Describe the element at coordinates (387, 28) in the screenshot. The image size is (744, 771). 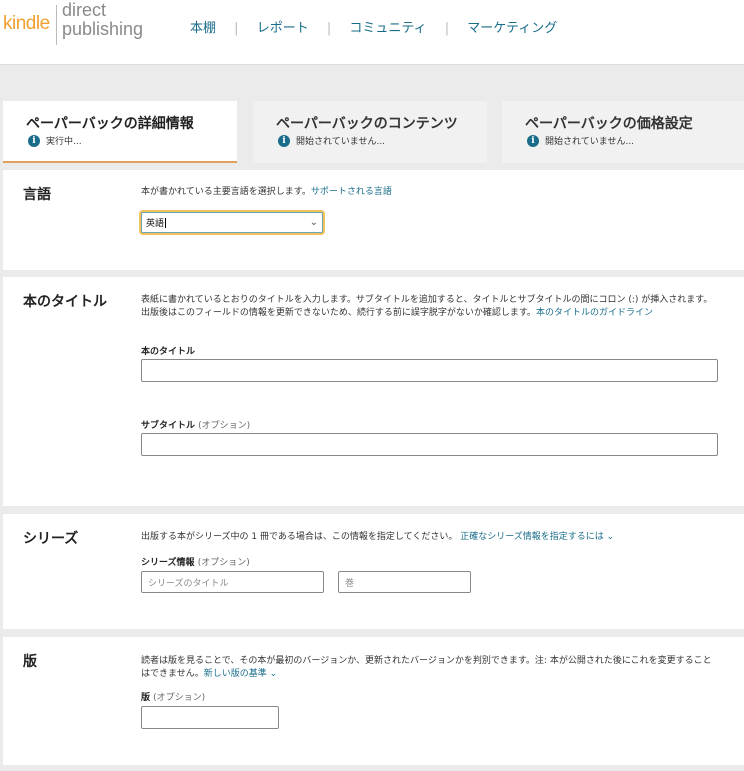
I see `nav-community: コミュニティ` at that location.